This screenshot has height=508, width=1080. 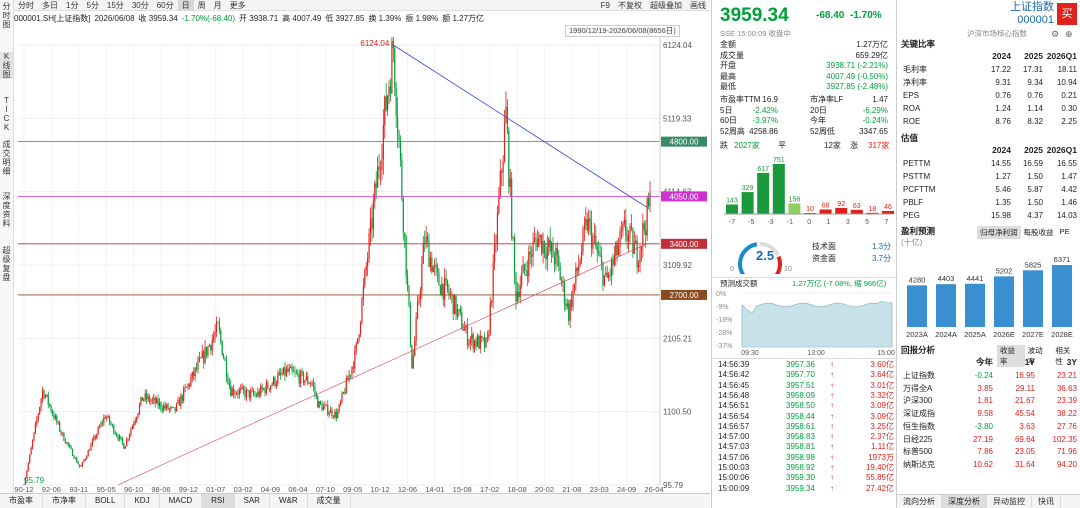 What do you see at coordinates (918, 350) in the screenshot?
I see `returns-title: 回报分析` at bounding box center [918, 350].